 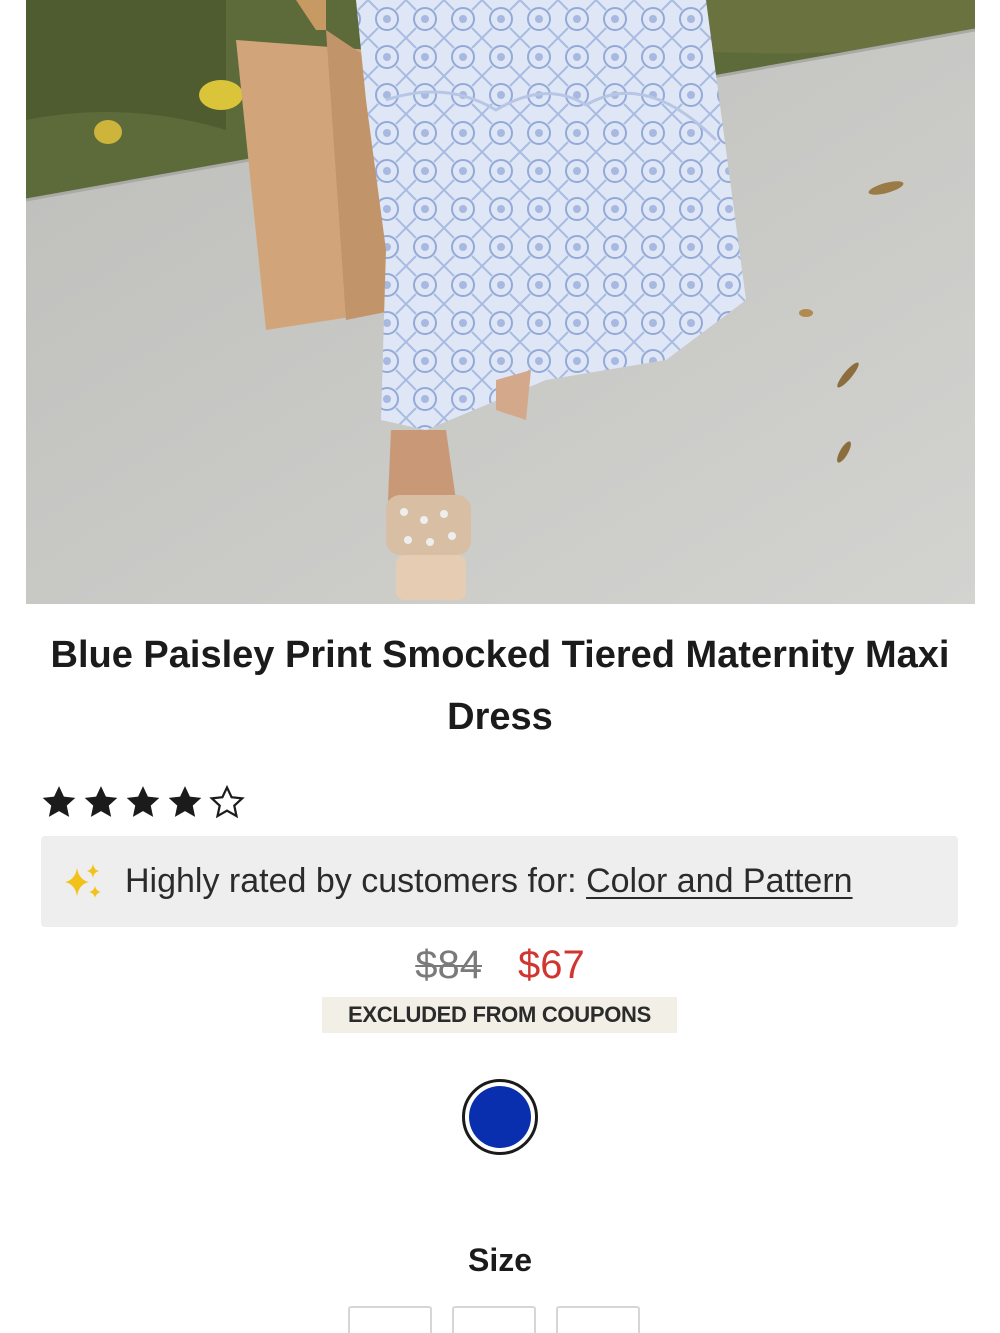 I want to click on color-swatch-blue, so click(x=500, y=1117).